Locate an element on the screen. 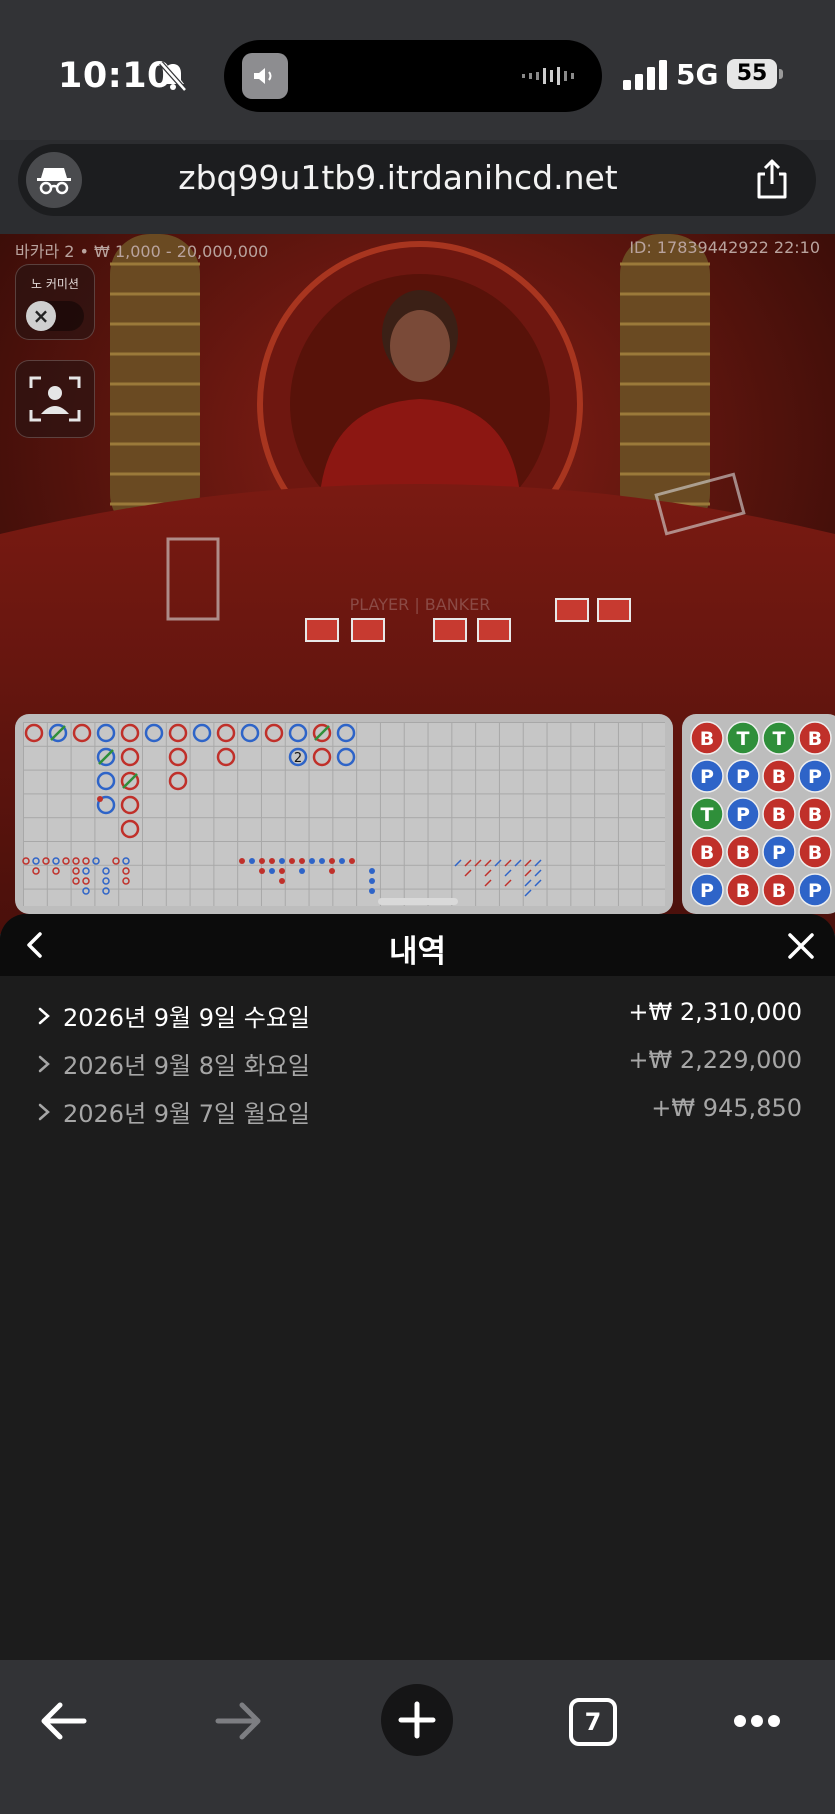 This screenshot has width=835, height=1814. bead-road-grid: B T T BP P B PT P B BB B P BP B B P is located at coordinates (761, 814).